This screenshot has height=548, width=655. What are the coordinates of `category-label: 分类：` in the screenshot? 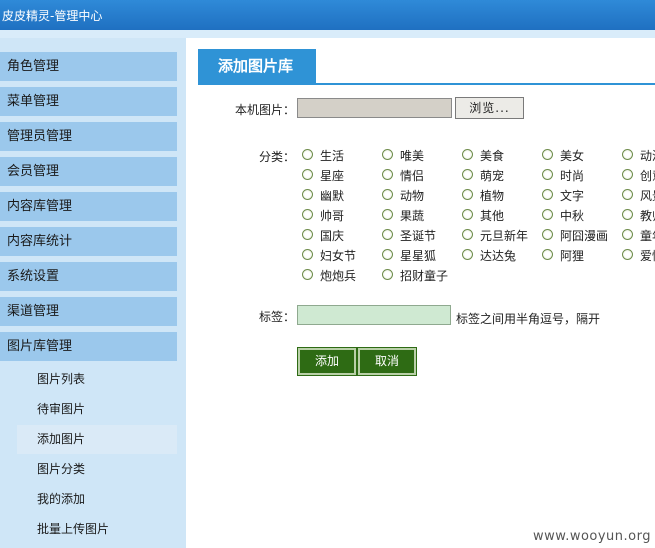 It's located at (277, 157).